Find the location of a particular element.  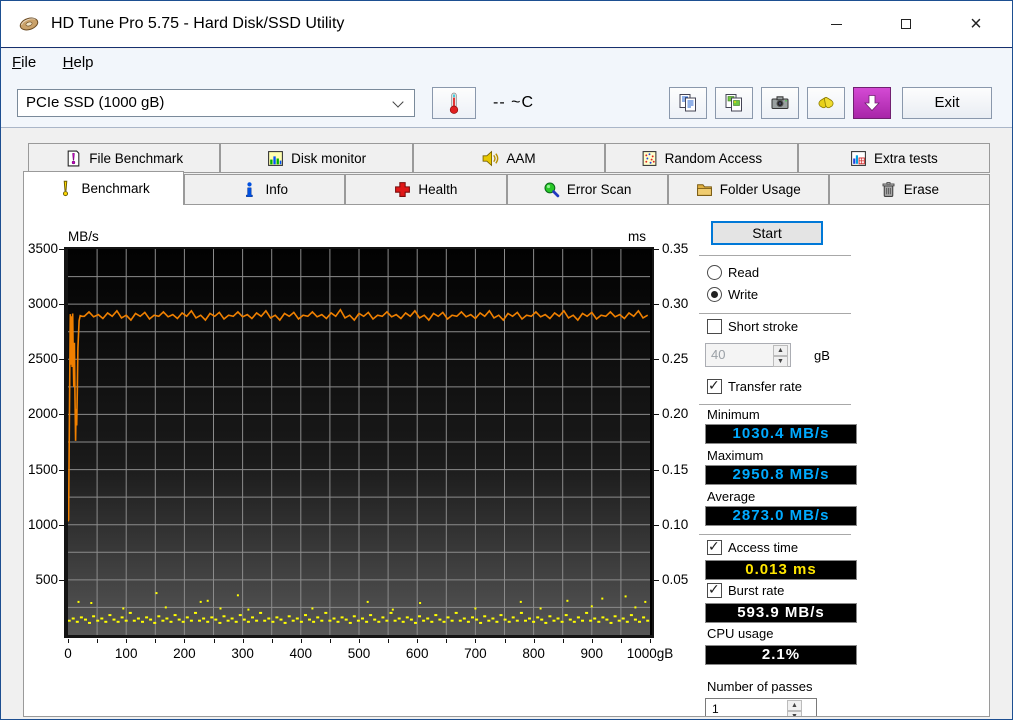

tab-info: Info is located at coordinates (265, 189).